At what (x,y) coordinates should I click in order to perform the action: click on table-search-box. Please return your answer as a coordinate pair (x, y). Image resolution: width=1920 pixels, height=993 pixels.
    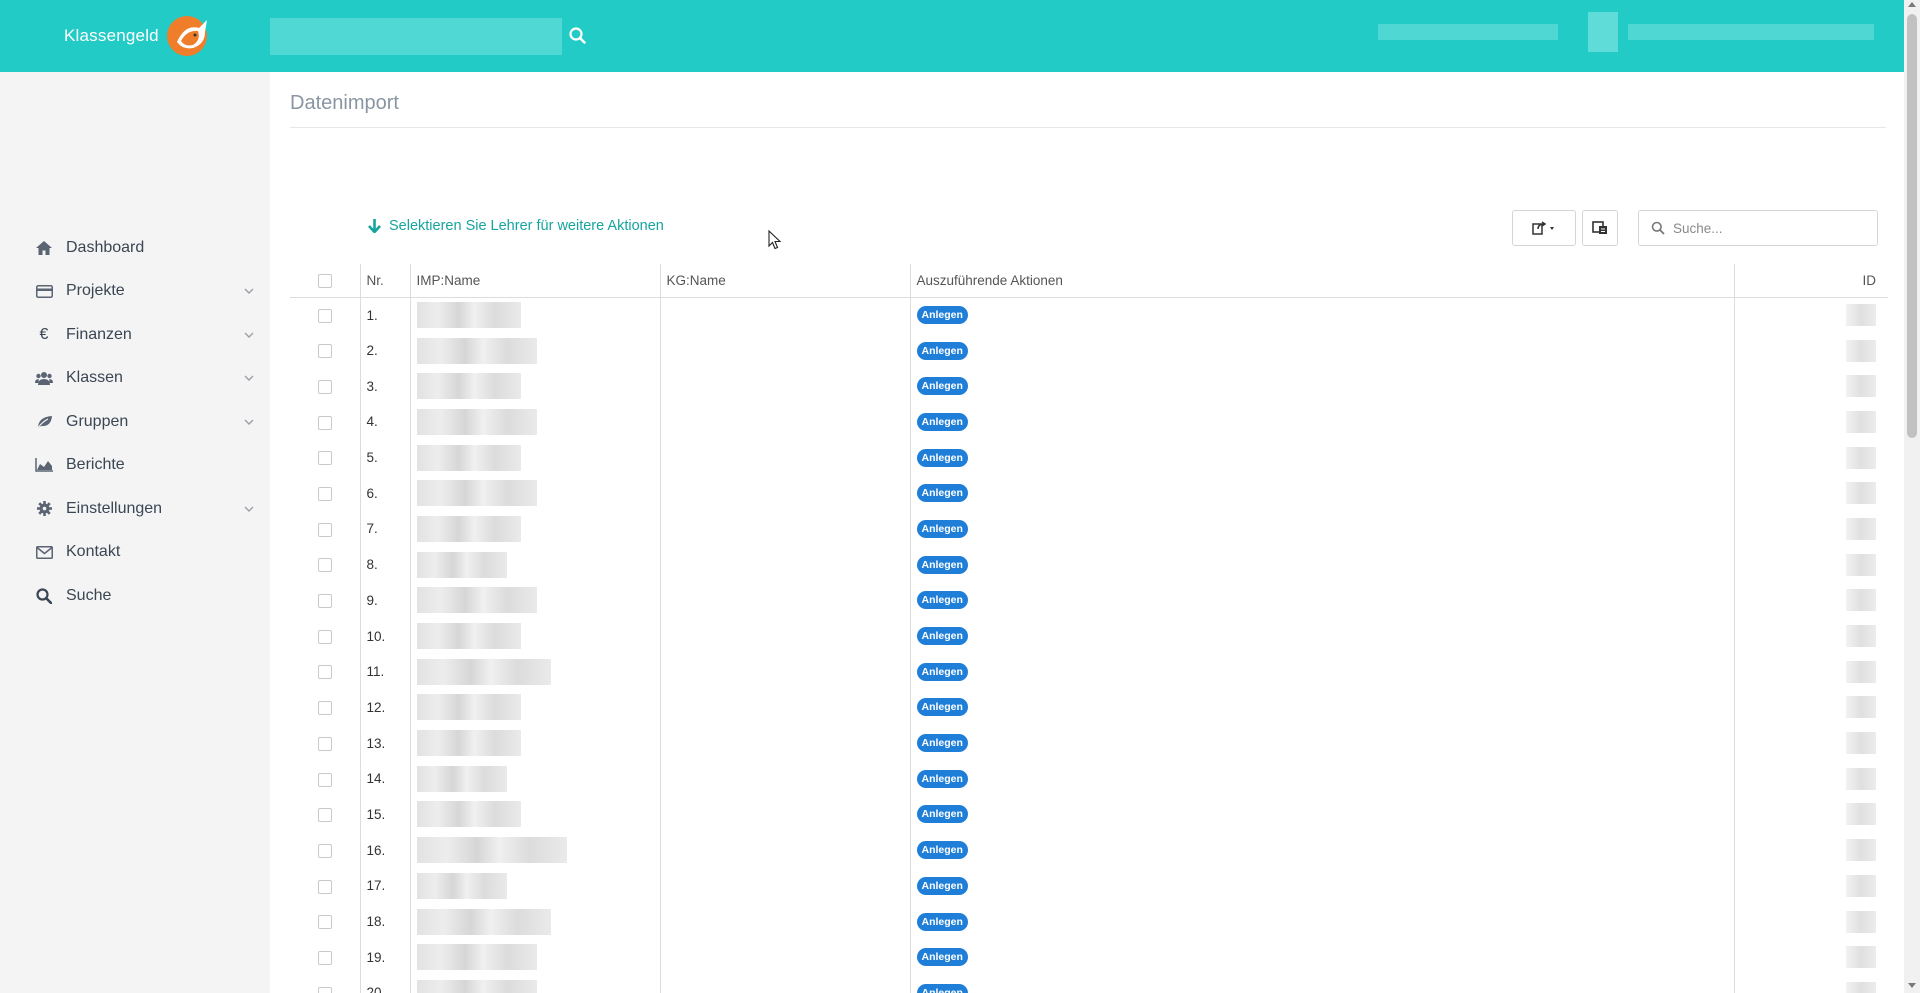
    Looking at the image, I should click on (1758, 228).